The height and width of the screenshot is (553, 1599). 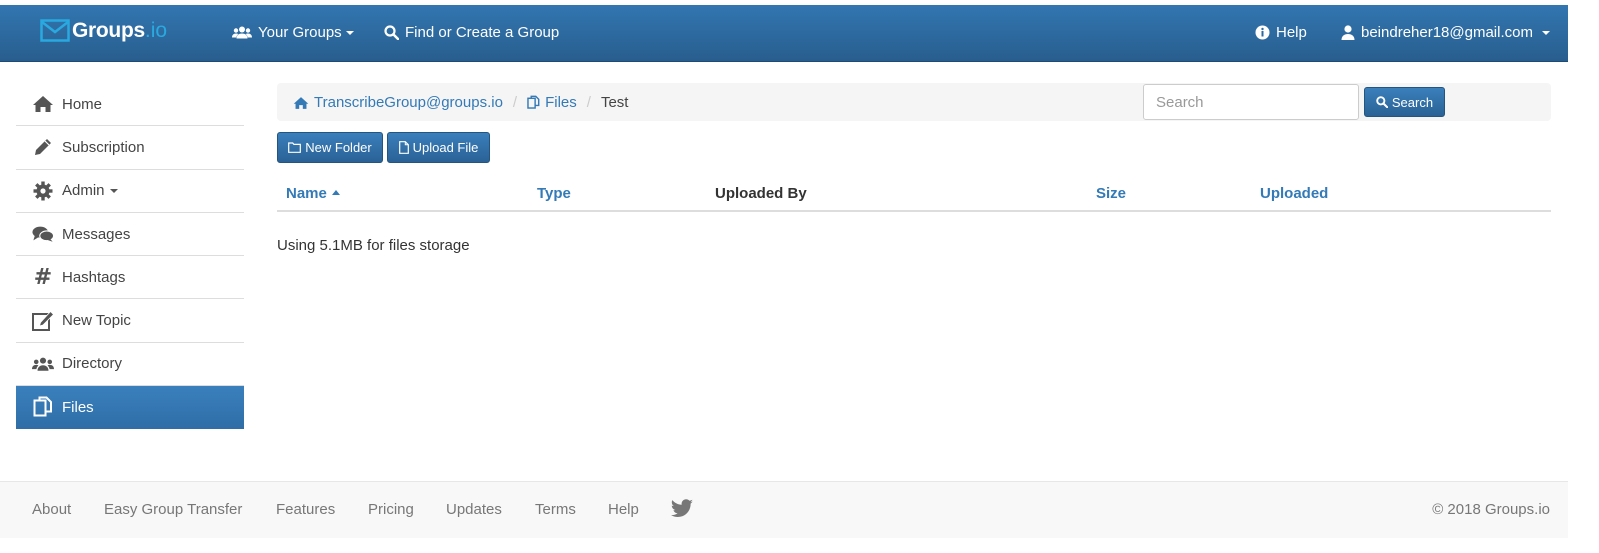 I want to click on user-account-dropdown: beindreher18@gmail.com, so click(x=1445, y=32).